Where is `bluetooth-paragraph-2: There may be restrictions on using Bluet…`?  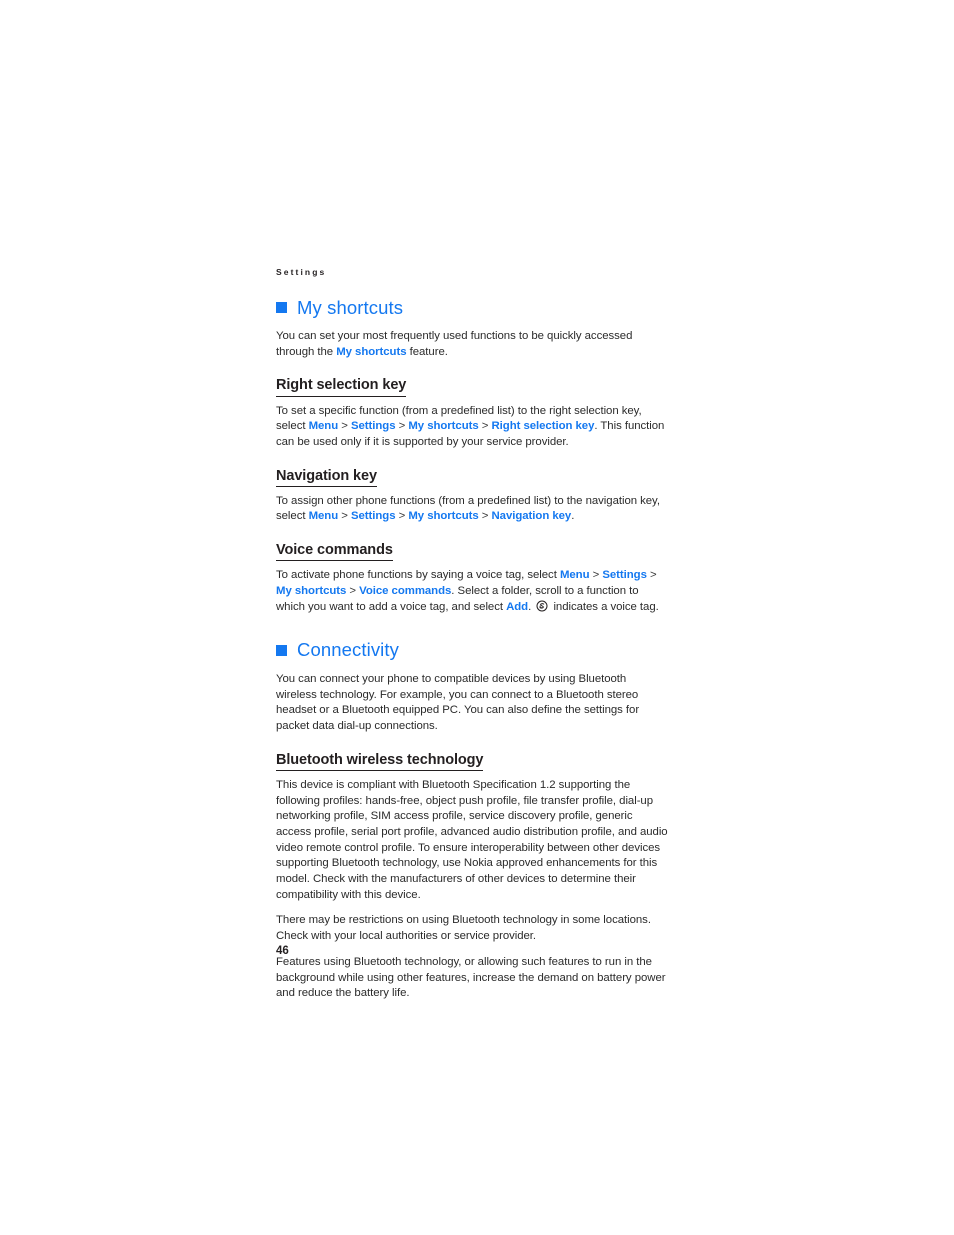
bluetooth-paragraph-2: There may be restrictions on using Bluet… is located at coordinates (463, 928).